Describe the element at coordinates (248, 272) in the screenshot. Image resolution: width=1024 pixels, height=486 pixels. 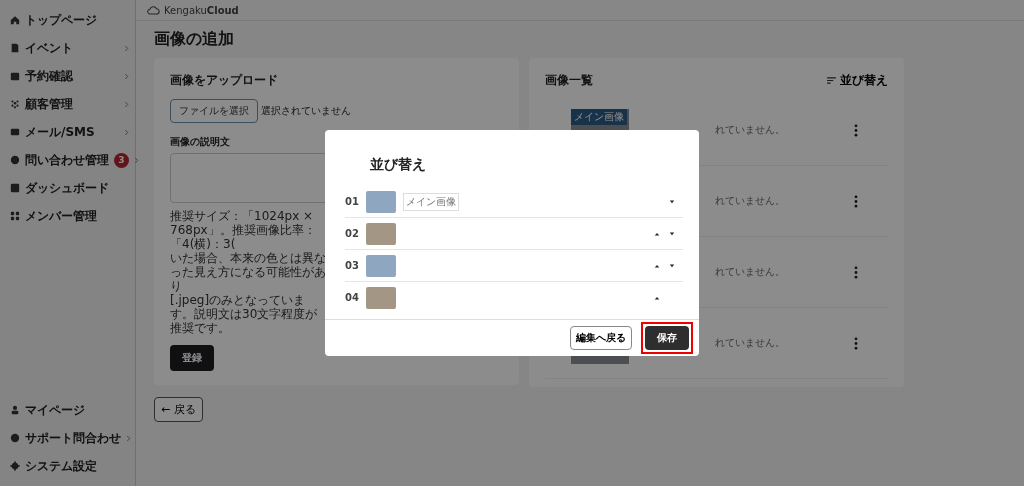
I see `hint-text: いた場合、本来の色とは異なった見え方になる可能性があり` at that location.